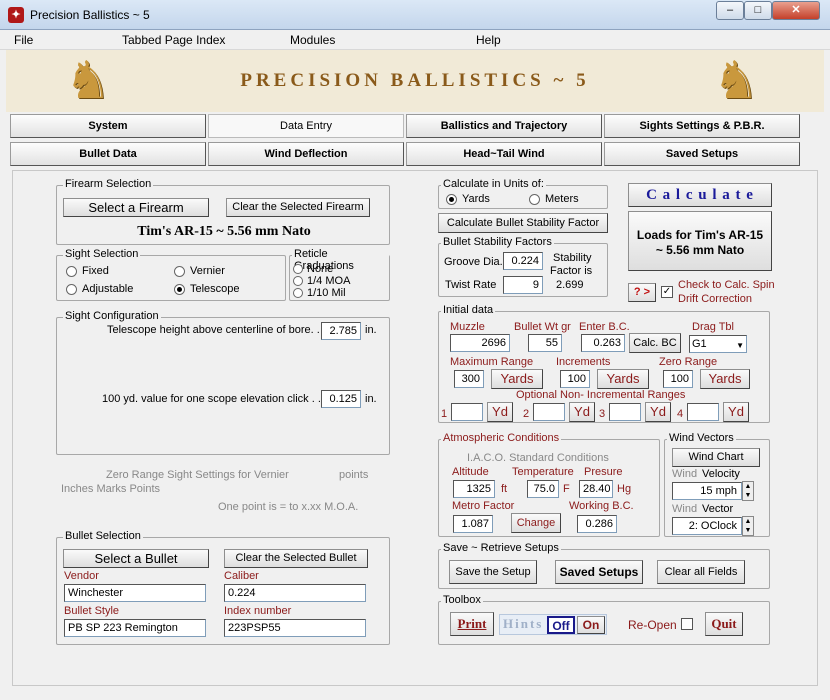  I want to click on tab-wind-deflection: Wind Deflection, so click(306, 154).